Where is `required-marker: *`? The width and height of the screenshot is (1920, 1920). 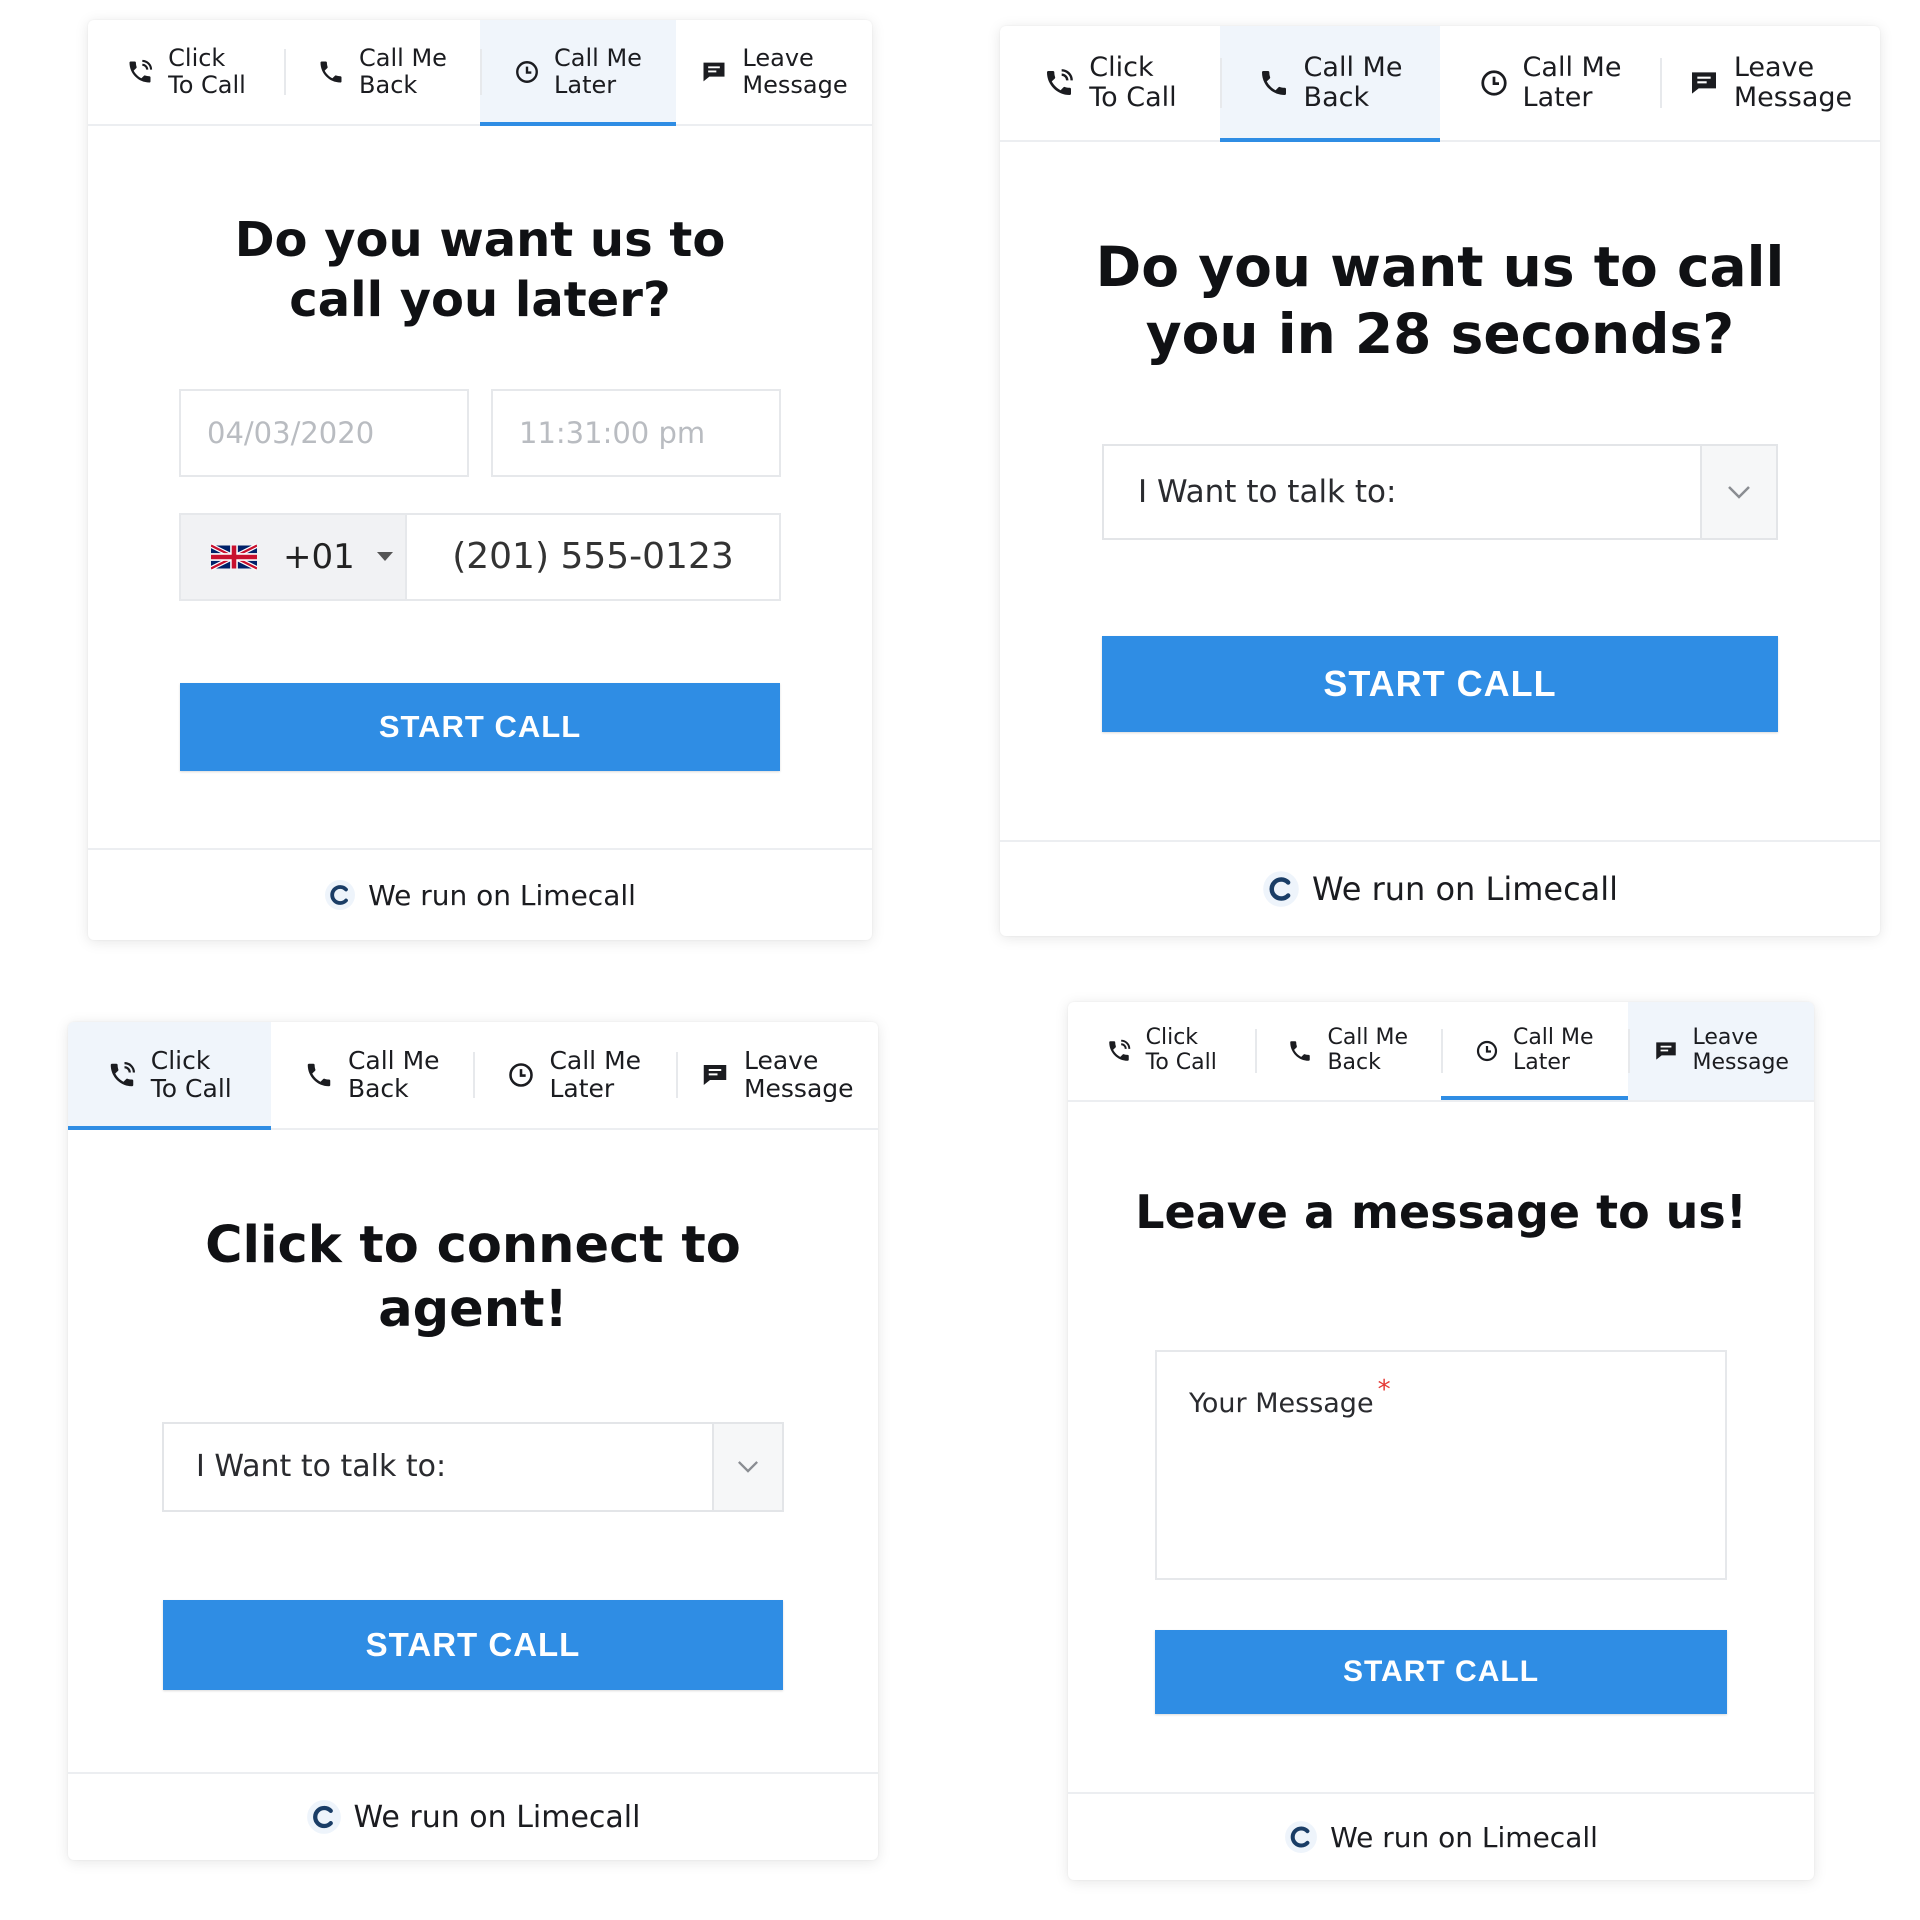
required-marker: * is located at coordinates (1384, 1389).